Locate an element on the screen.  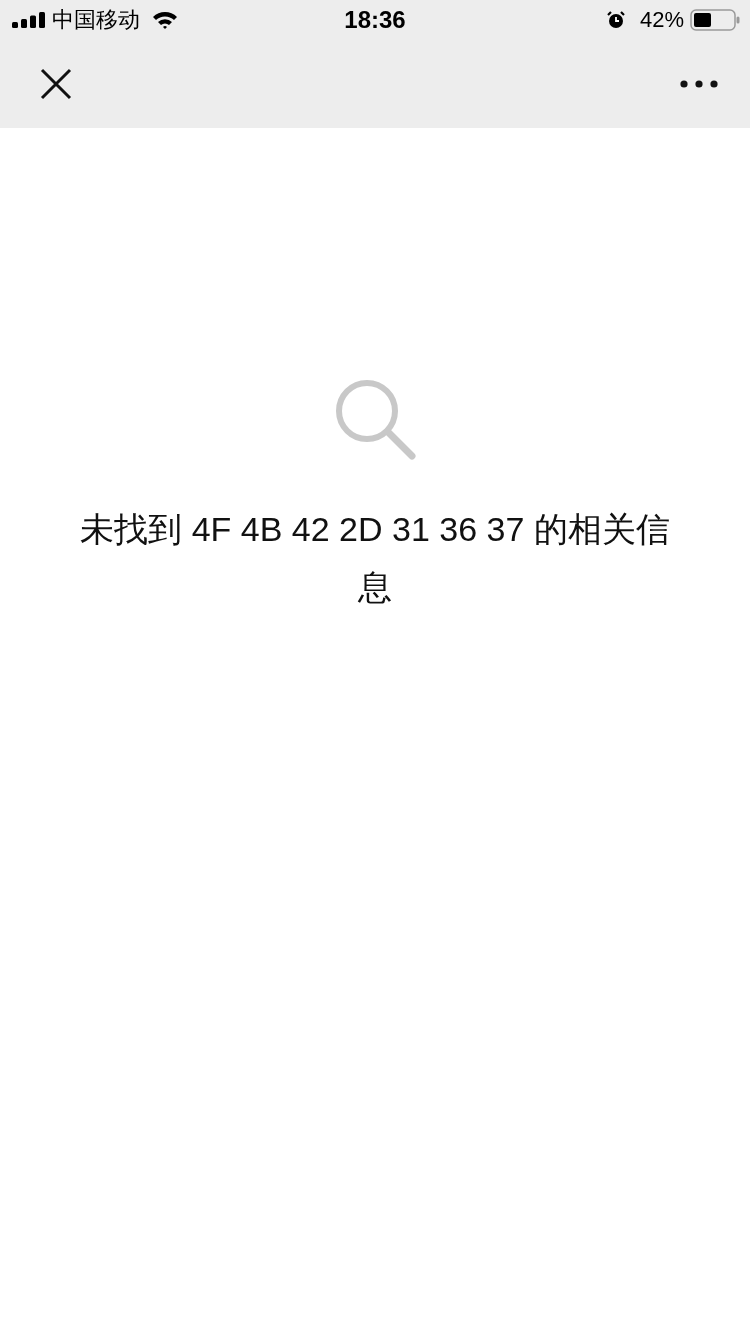
status-time: 18:36 is located at coordinates (375, 20).